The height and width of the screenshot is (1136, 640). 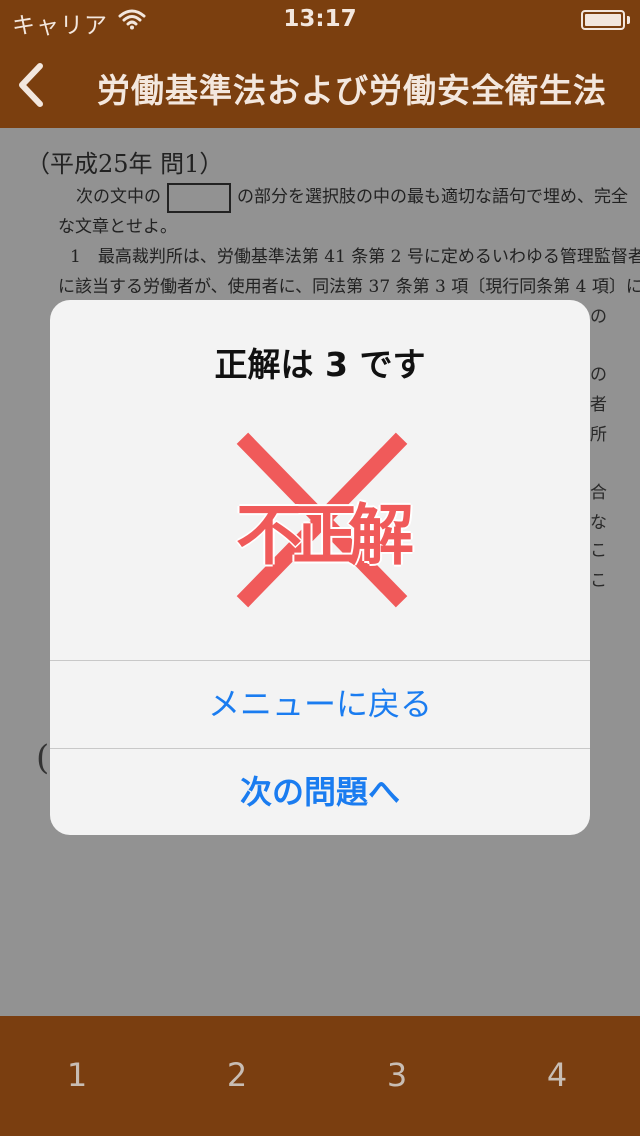 I want to click on battery-icon, so click(x=603, y=20).